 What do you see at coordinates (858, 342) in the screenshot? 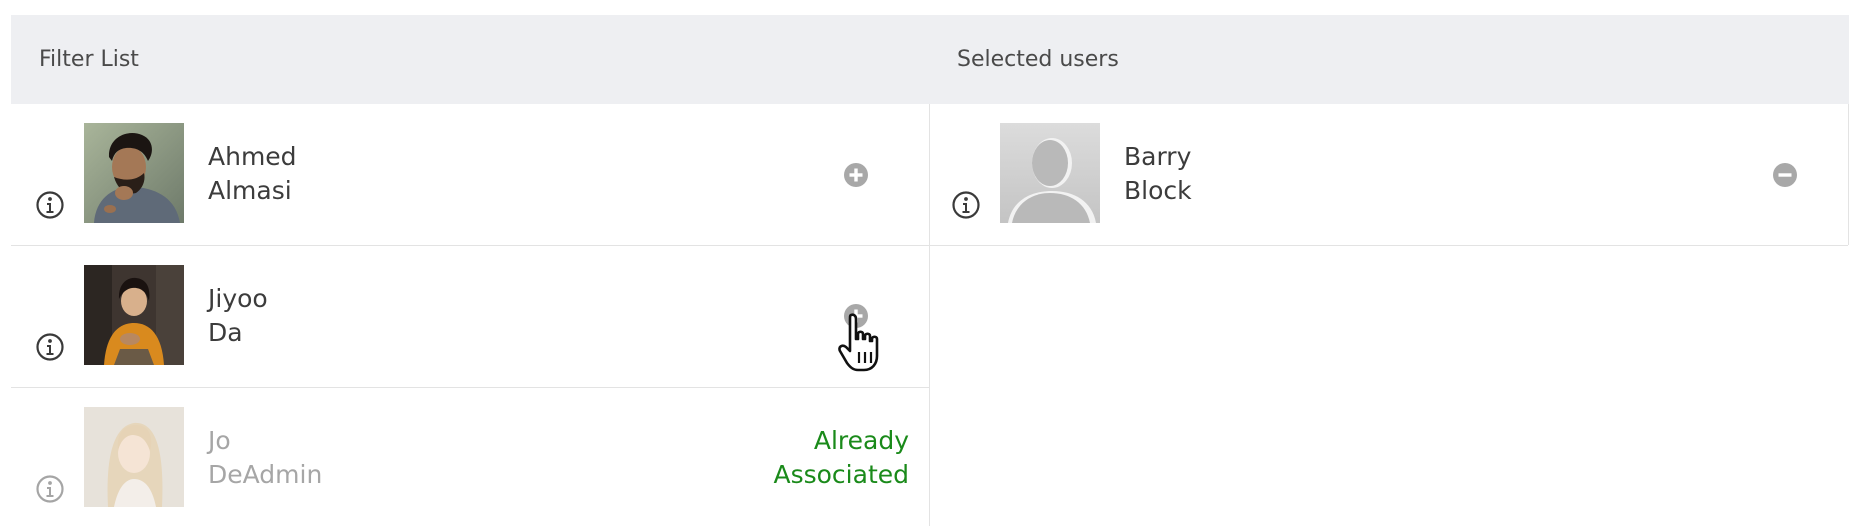
I see `hand-cursor-icon` at bounding box center [858, 342].